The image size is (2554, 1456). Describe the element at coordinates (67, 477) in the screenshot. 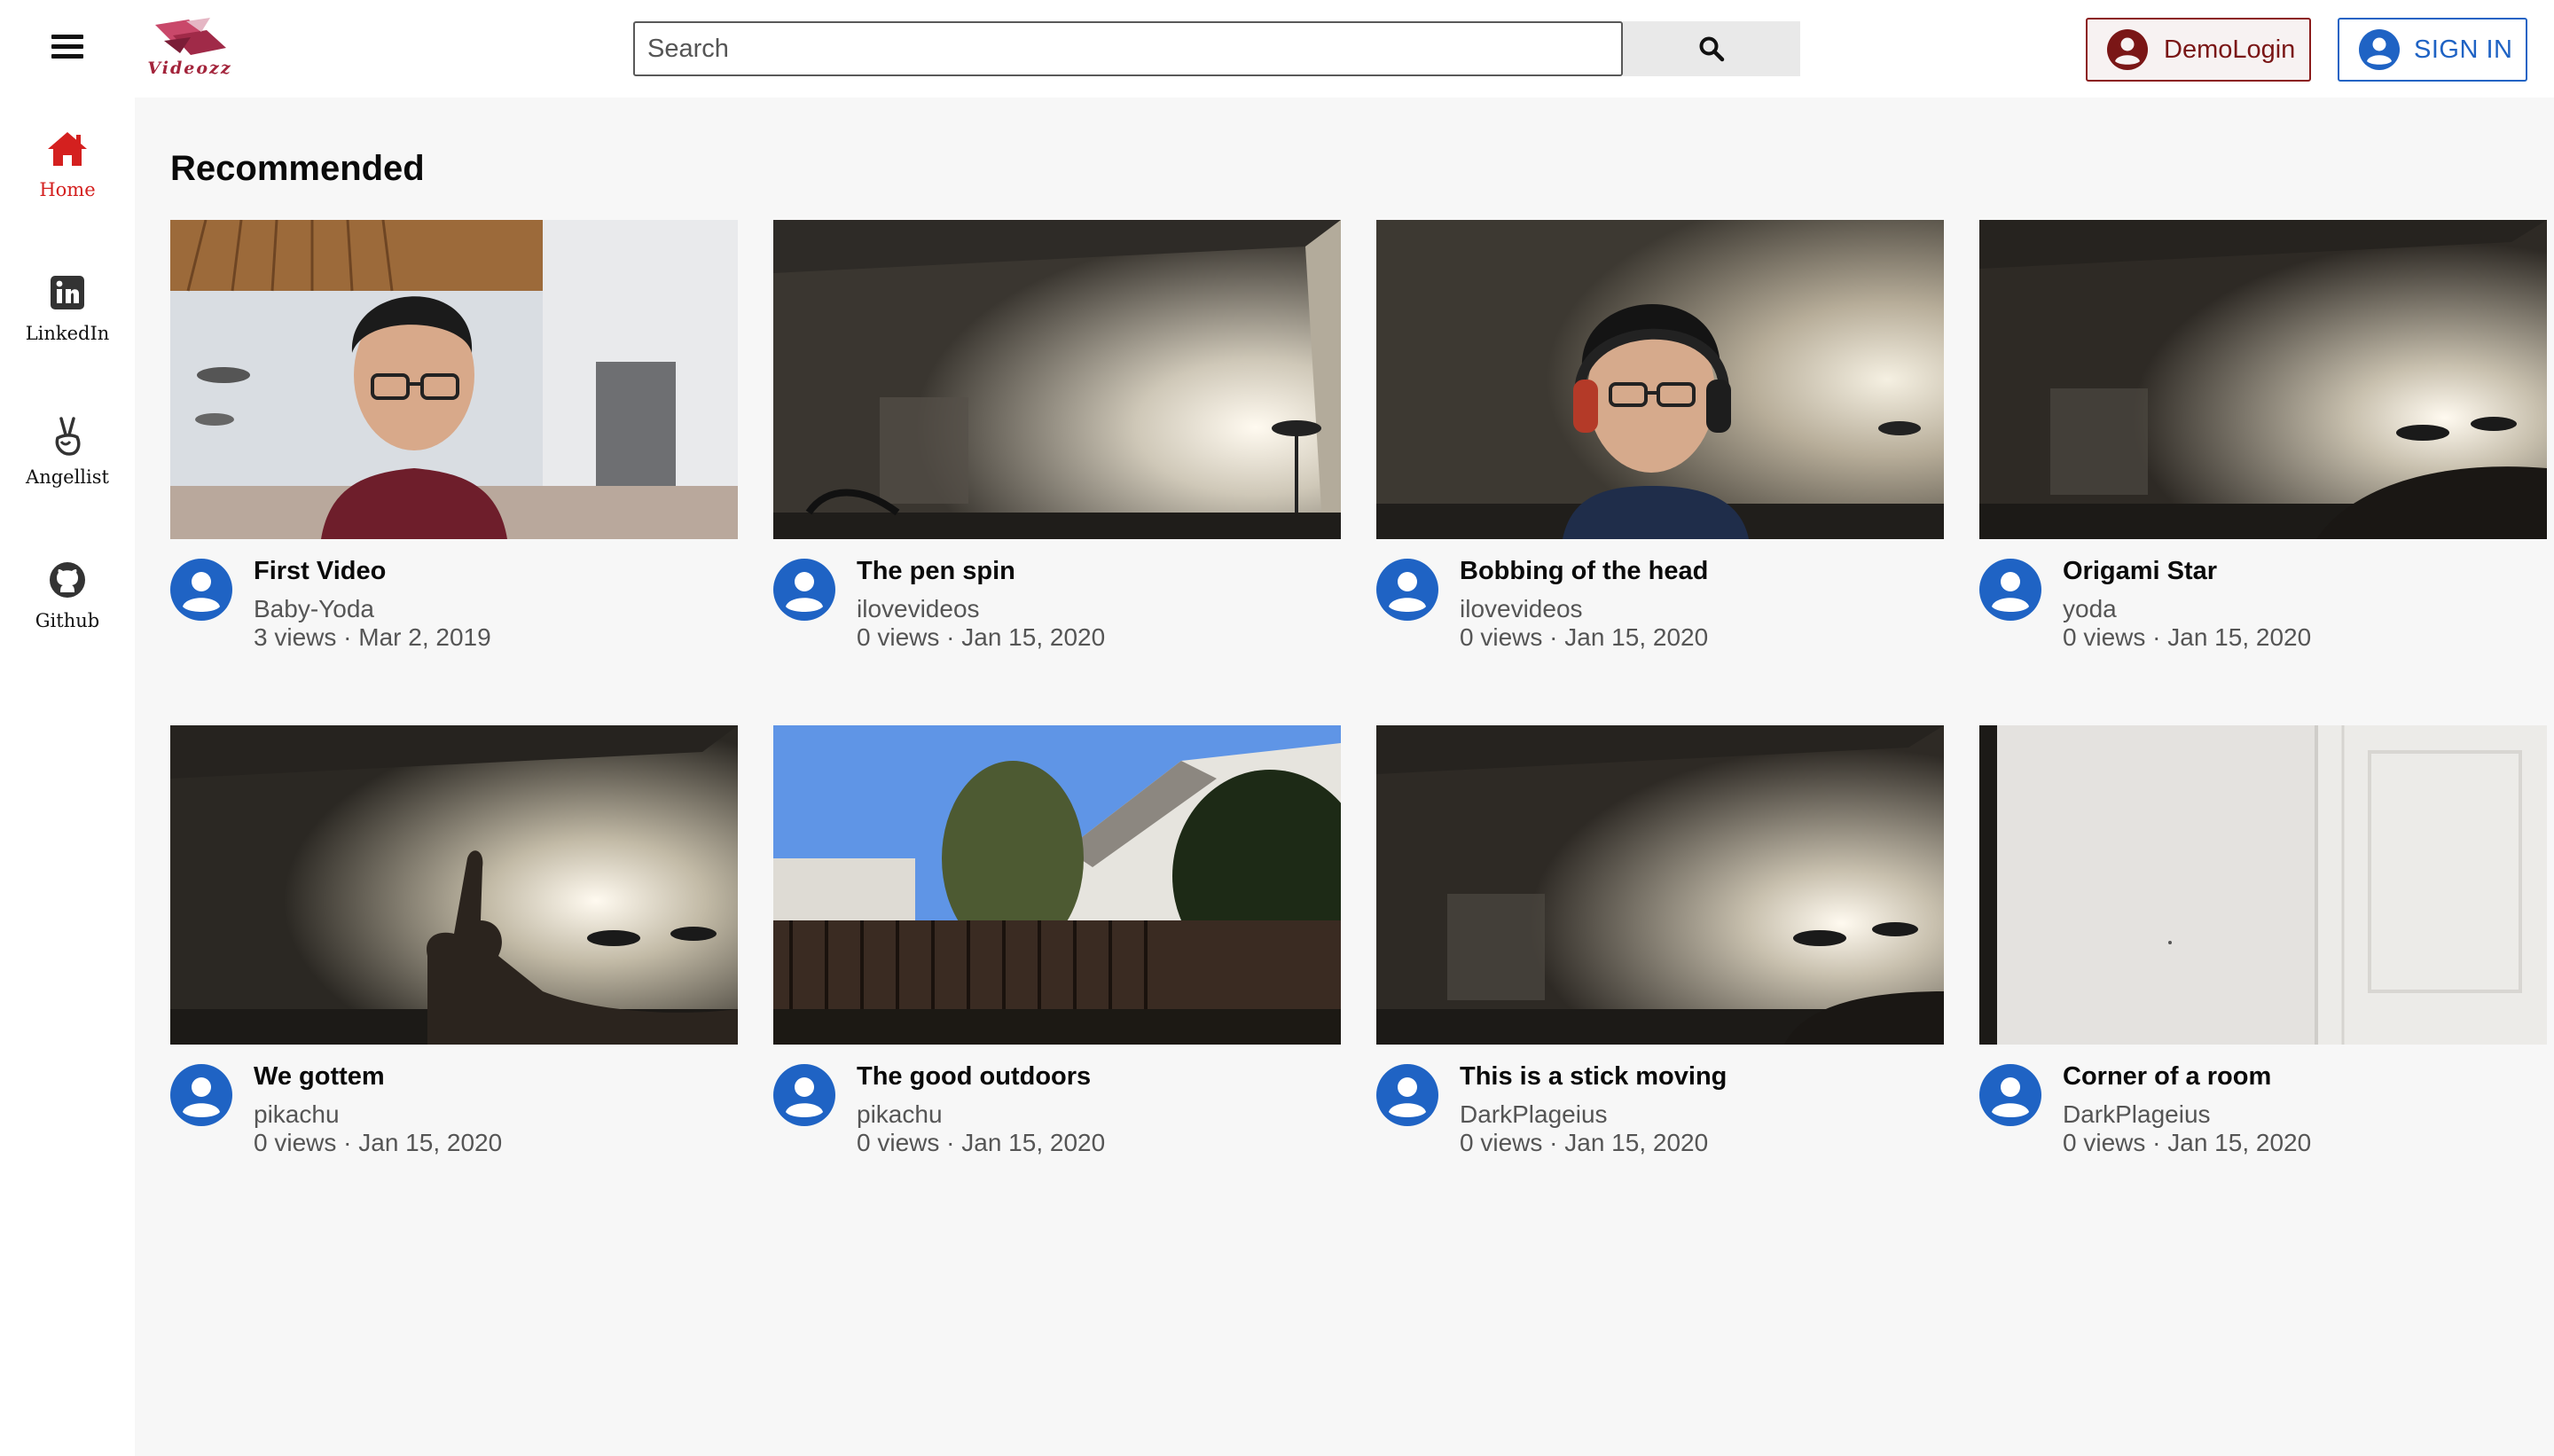

I see `sidebar-item-label: Angellist` at that location.